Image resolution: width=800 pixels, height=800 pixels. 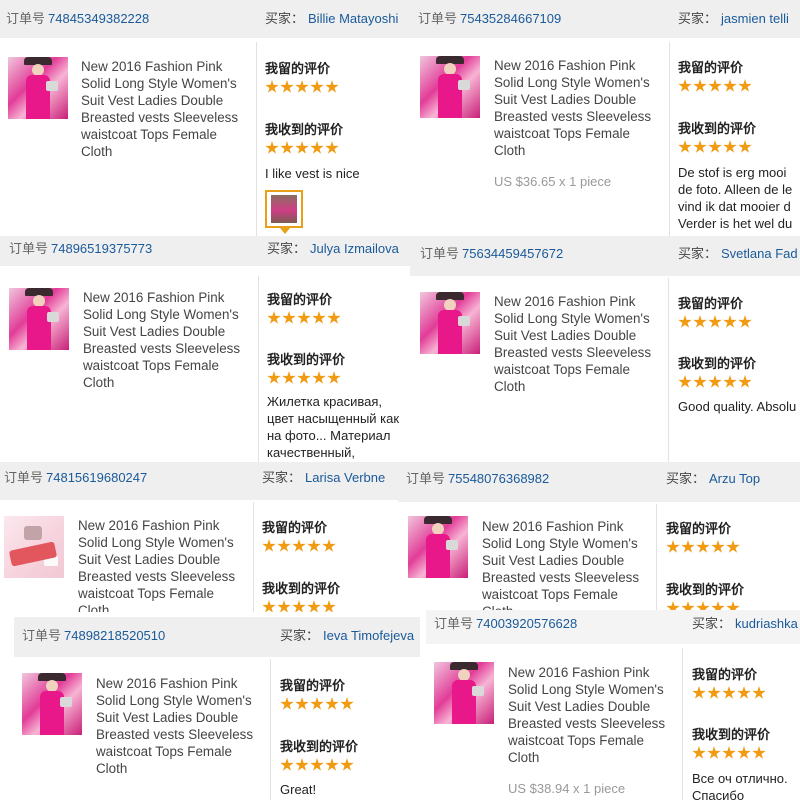 I want to click on buyer: 买家： Ieva Timofejeva, so click(x=347, y=636).